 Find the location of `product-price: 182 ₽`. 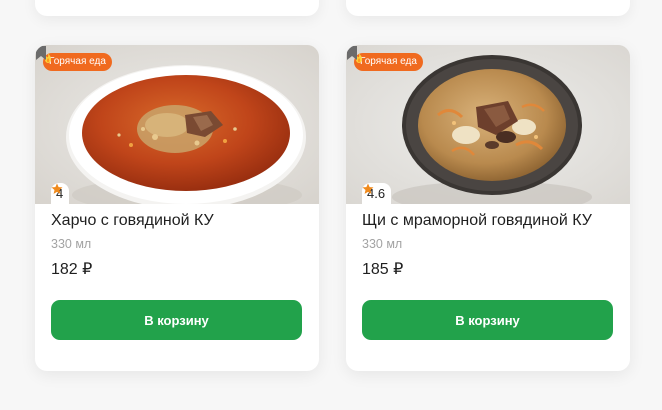

product-price: 182 ₽ is located at coordinates (72, 269).